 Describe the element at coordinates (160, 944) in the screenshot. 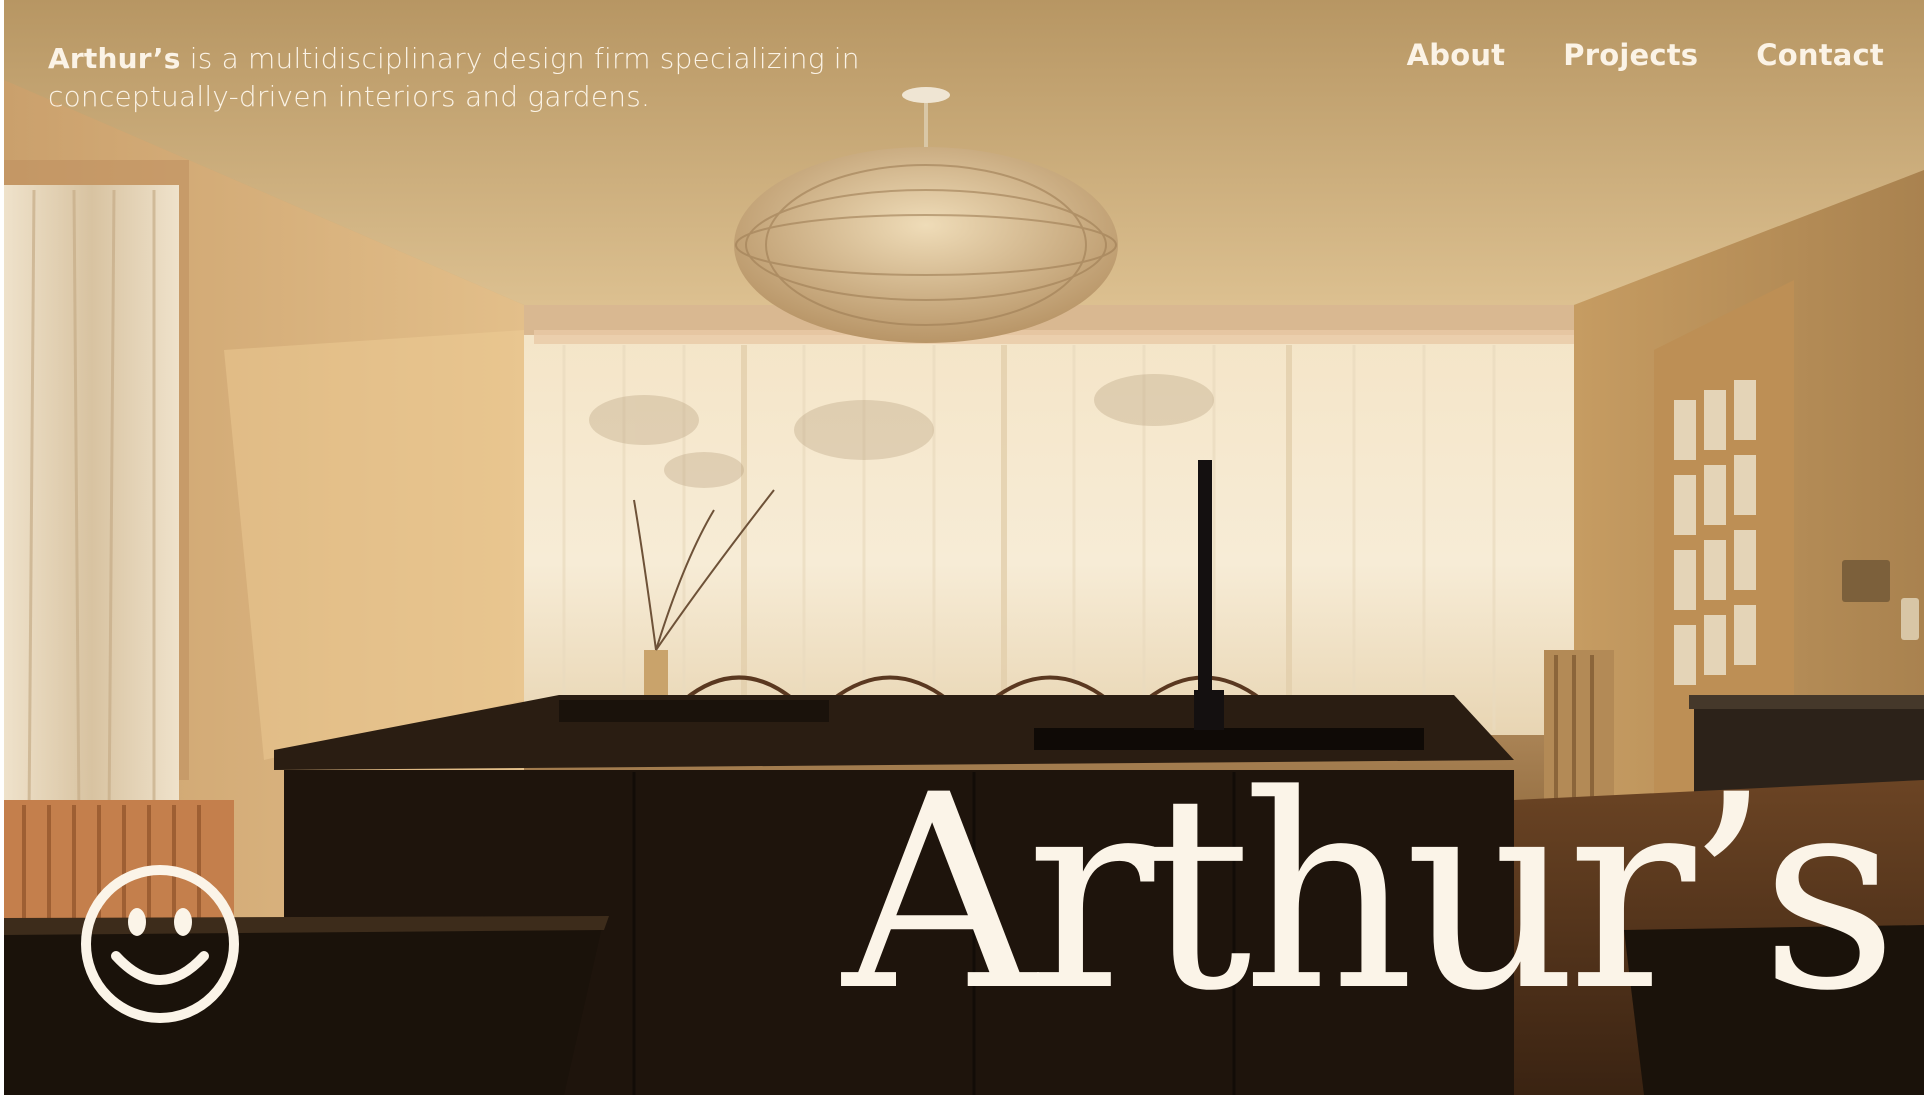

I see `smiley-face-icon` at that location.